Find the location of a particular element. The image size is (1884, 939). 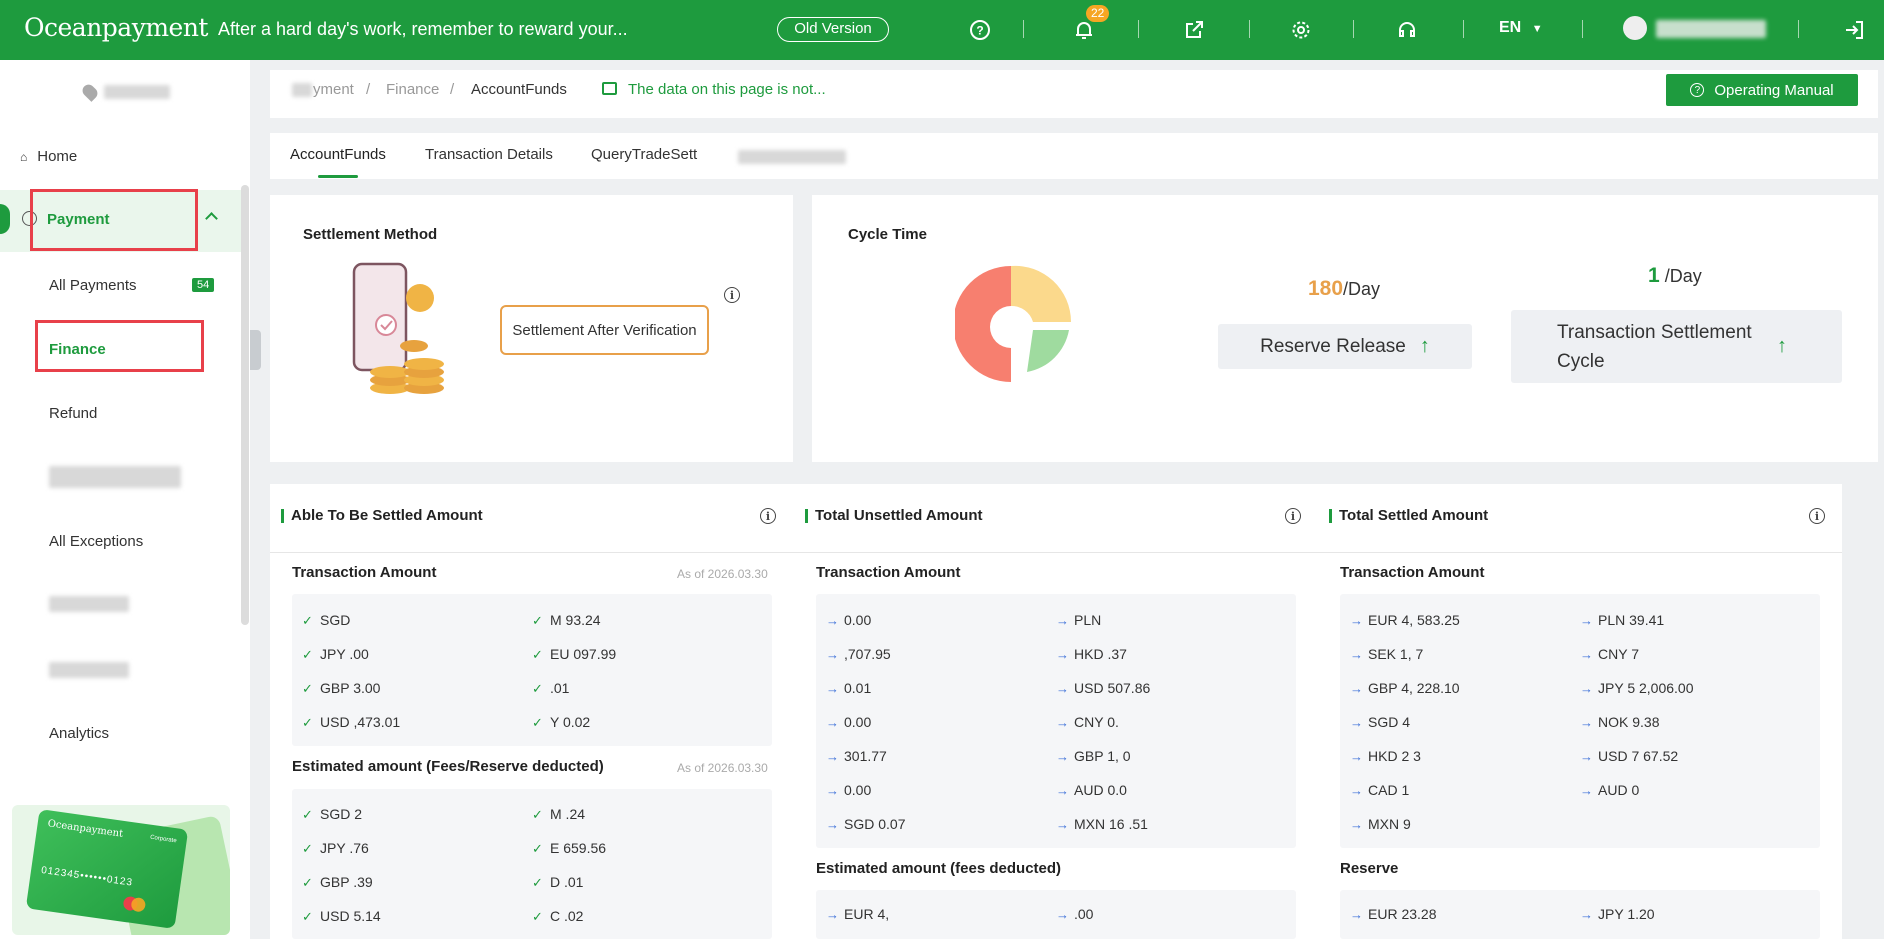

amount-value: GBP 3.00 is located at coordinates (350, 688).